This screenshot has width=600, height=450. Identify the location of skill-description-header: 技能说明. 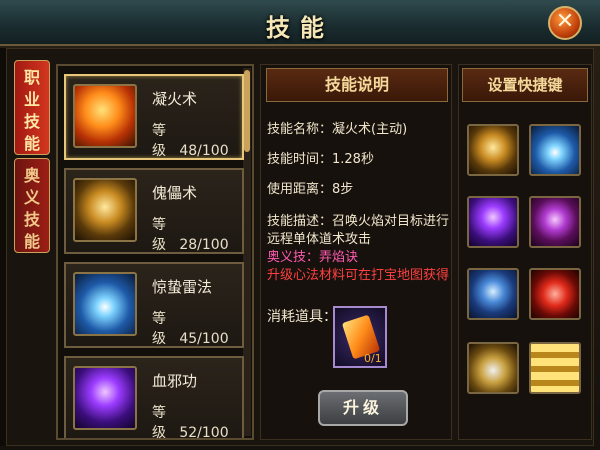
(357, 85).